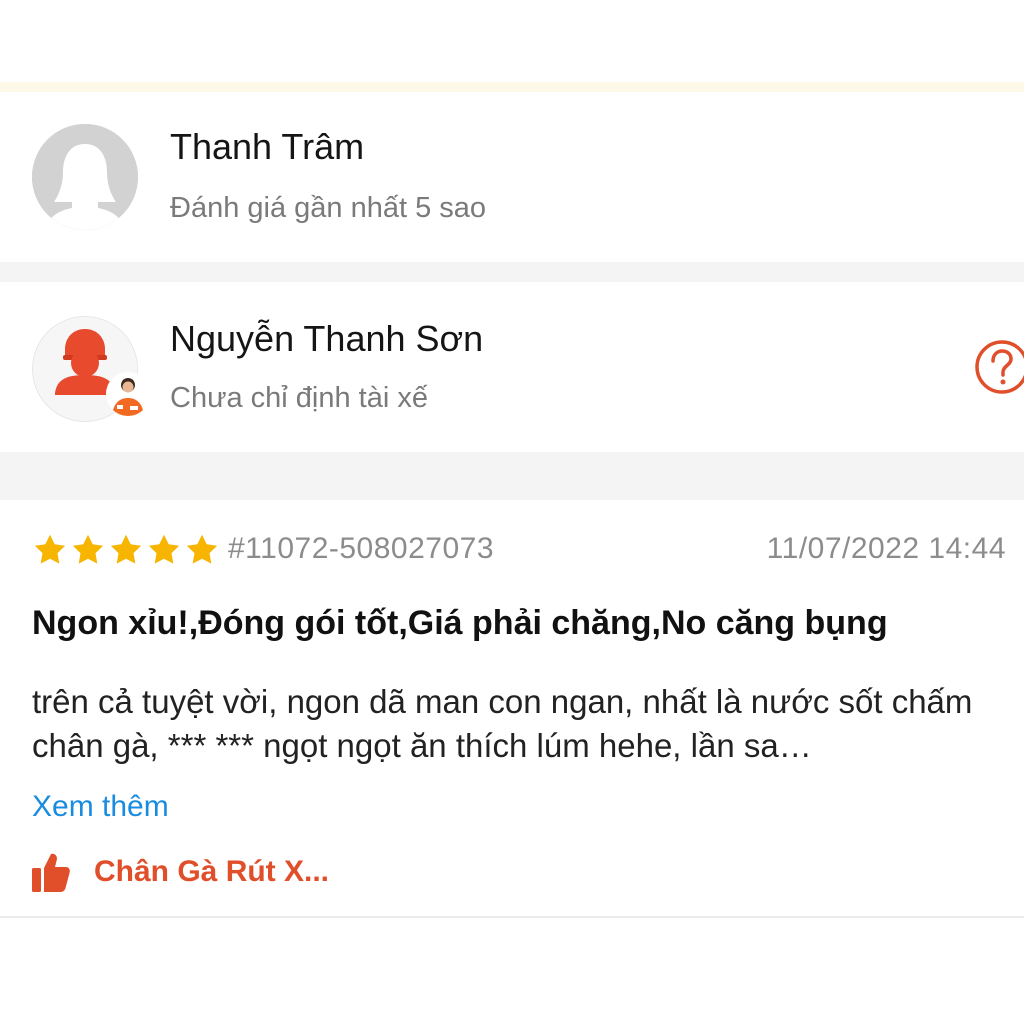 This screenshot has width=1024, height=1024. Describe the element at coordinates (361, 548) in the screenshot. I see `order-id: #11072-508027073` at that location.